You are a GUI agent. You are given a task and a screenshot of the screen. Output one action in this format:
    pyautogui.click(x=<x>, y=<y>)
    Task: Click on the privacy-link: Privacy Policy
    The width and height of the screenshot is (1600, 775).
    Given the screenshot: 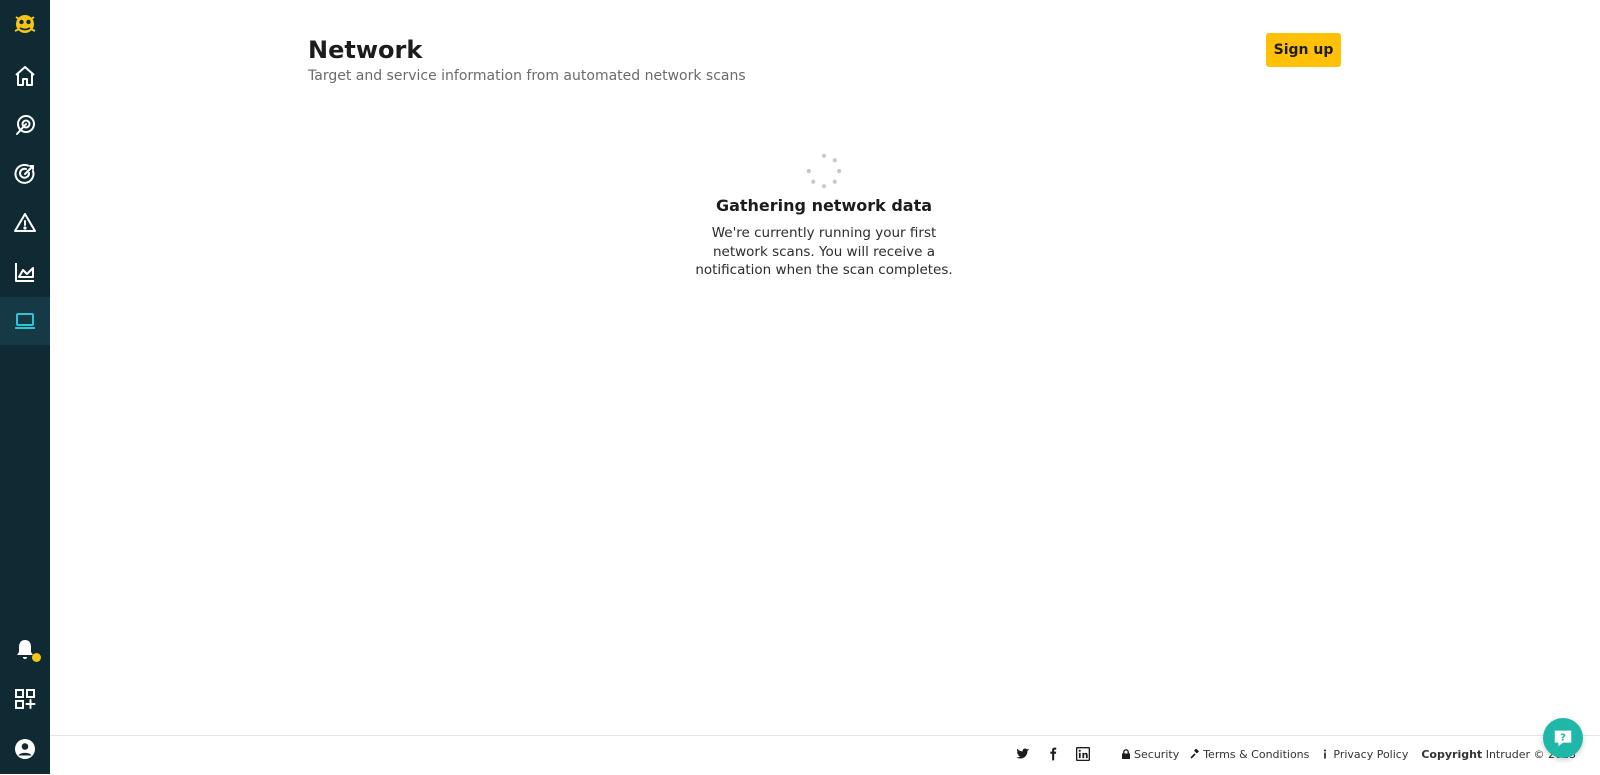 What is the action you would take?
    pyautogui.click(x=1364, y=754)
    